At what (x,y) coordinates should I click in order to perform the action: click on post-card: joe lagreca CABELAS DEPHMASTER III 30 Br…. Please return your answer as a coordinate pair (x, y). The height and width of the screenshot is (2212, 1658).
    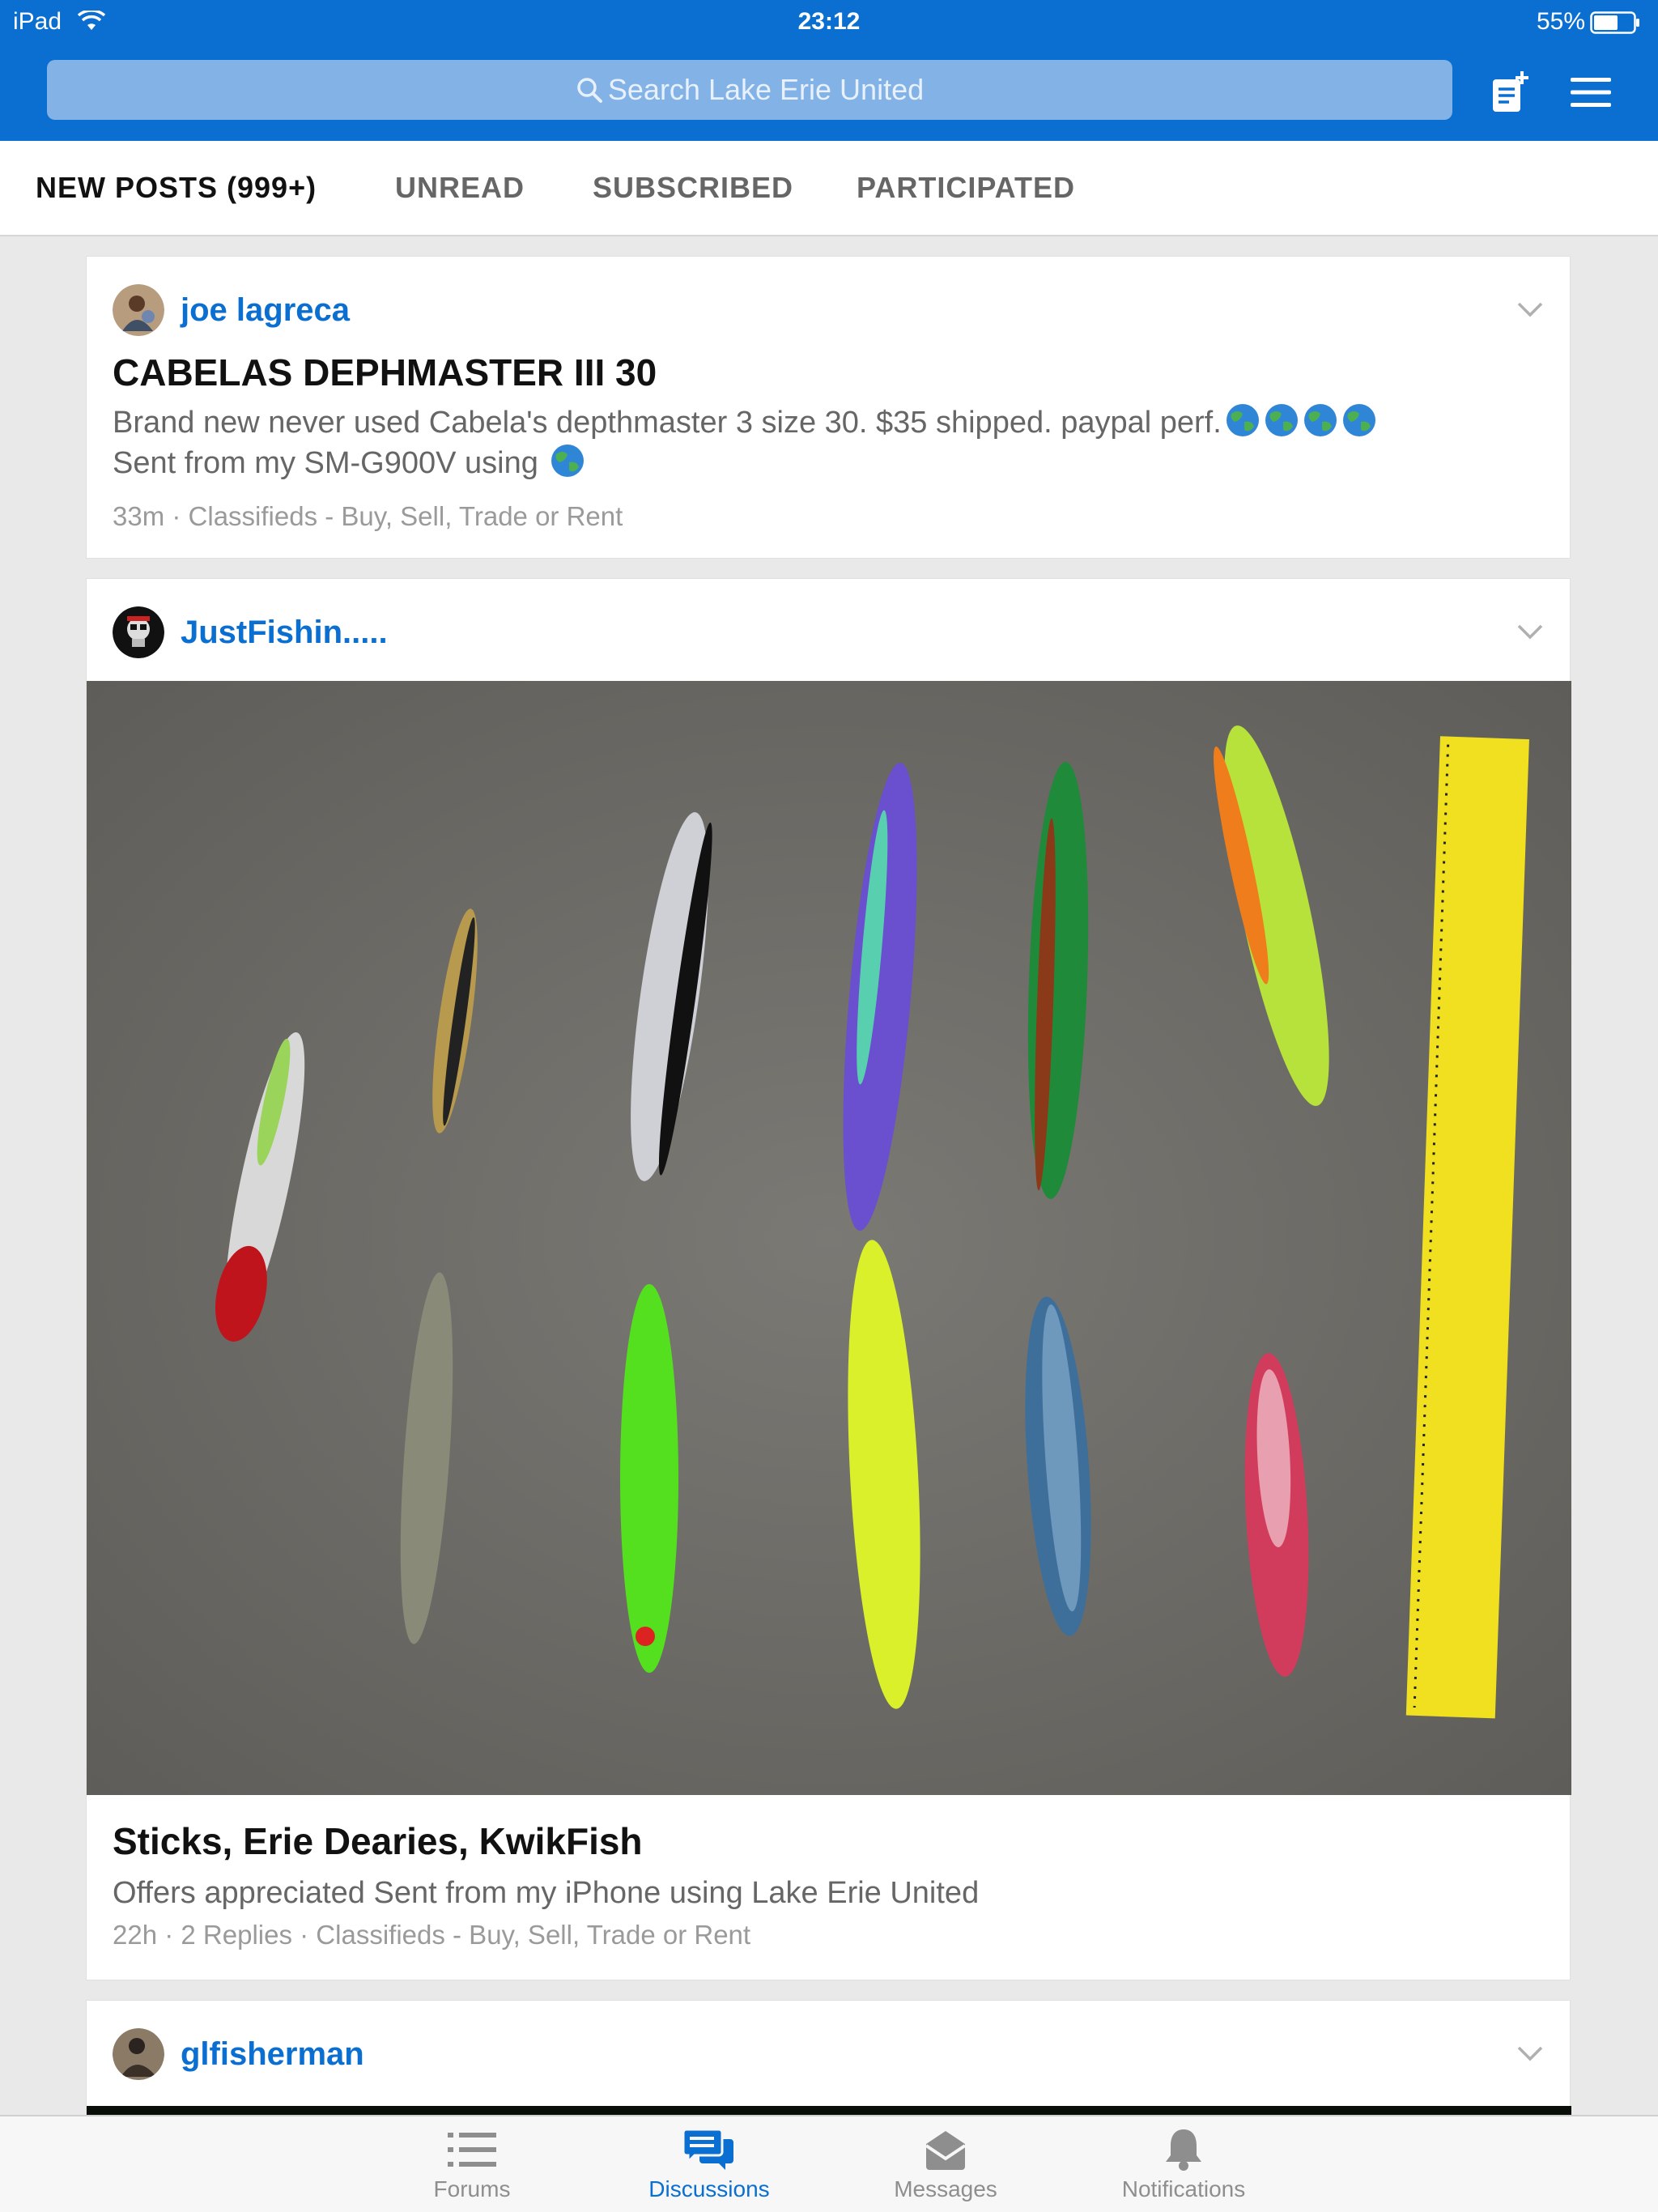
    Looking at the image, I should click on (828, 408).